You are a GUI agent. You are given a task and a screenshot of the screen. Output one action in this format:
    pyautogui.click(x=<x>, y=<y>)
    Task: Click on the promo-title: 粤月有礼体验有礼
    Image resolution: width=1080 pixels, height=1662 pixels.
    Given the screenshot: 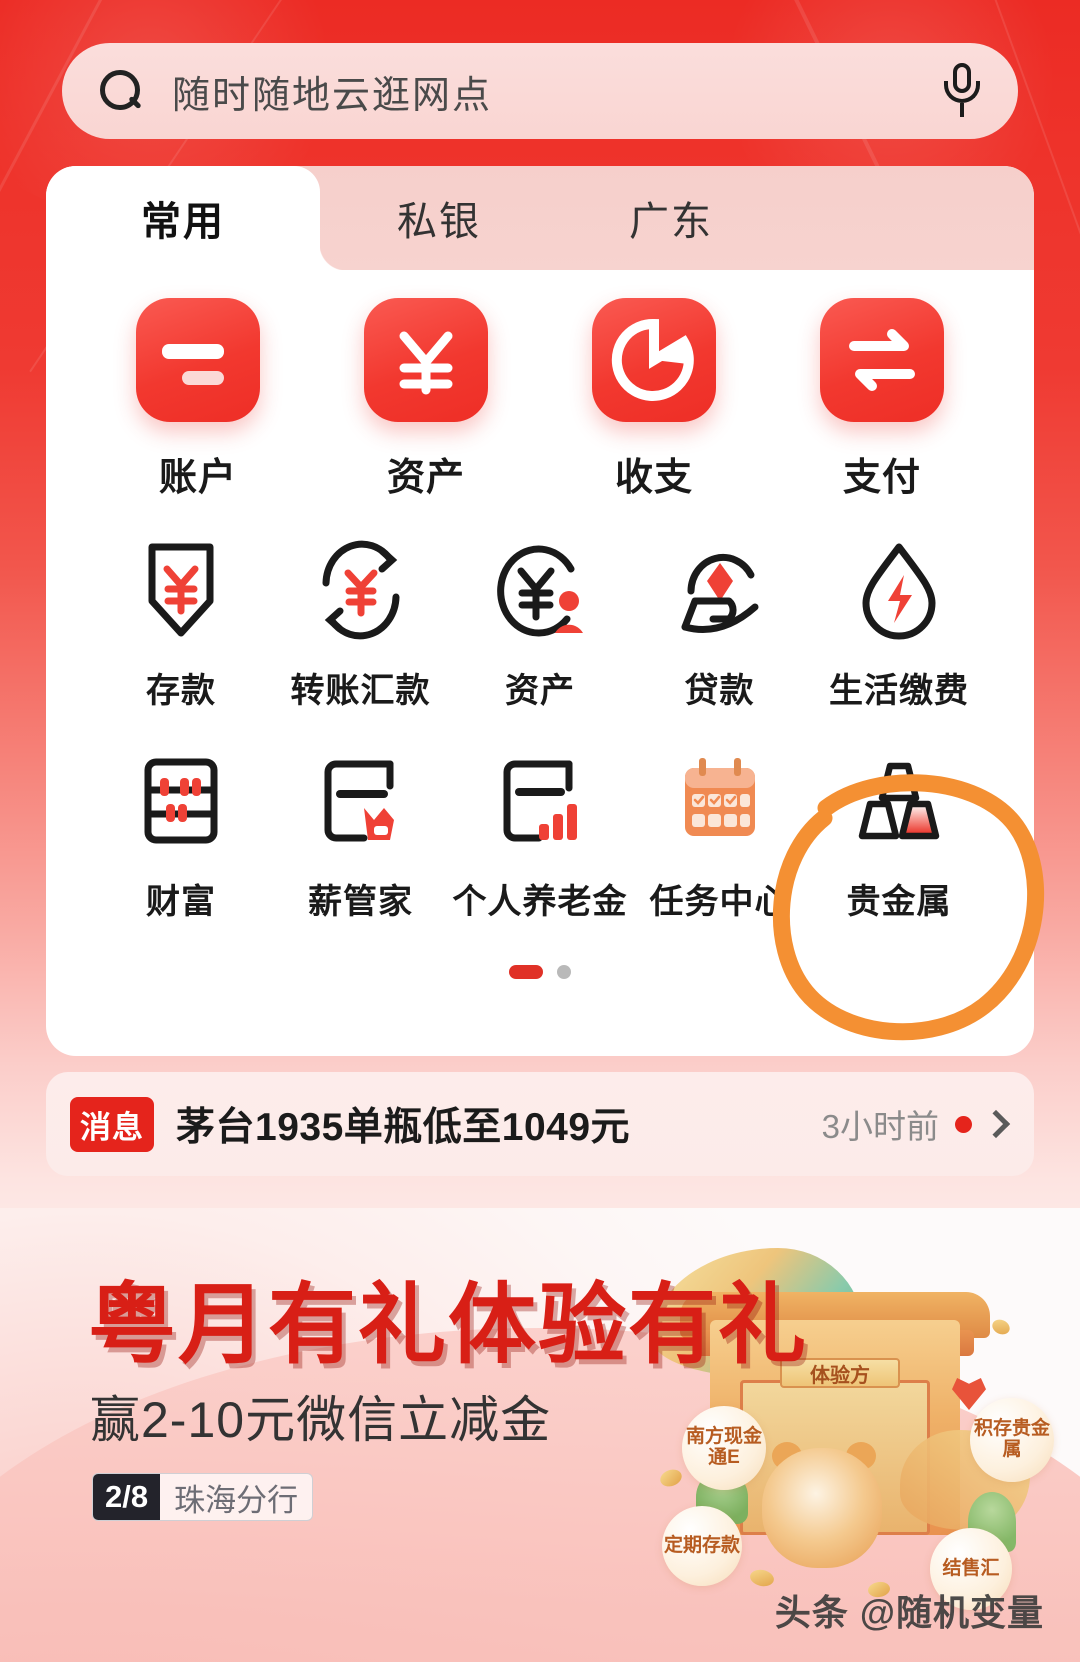 What is the action you would take?
    pyautogui.click(x=448, y=1324)
    